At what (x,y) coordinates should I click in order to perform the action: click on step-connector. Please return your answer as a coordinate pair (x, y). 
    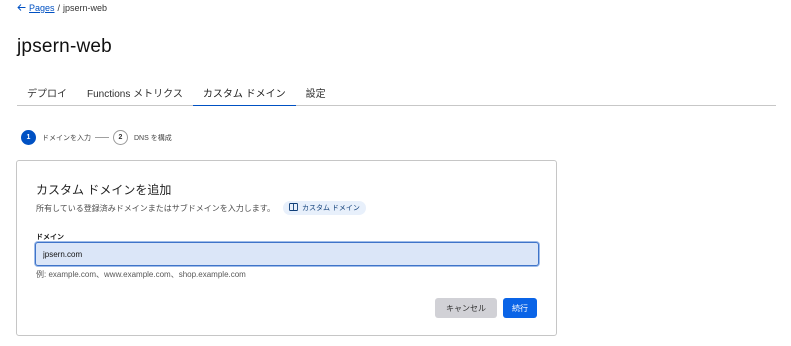
    Looking at the image, I should click on (102, 137).